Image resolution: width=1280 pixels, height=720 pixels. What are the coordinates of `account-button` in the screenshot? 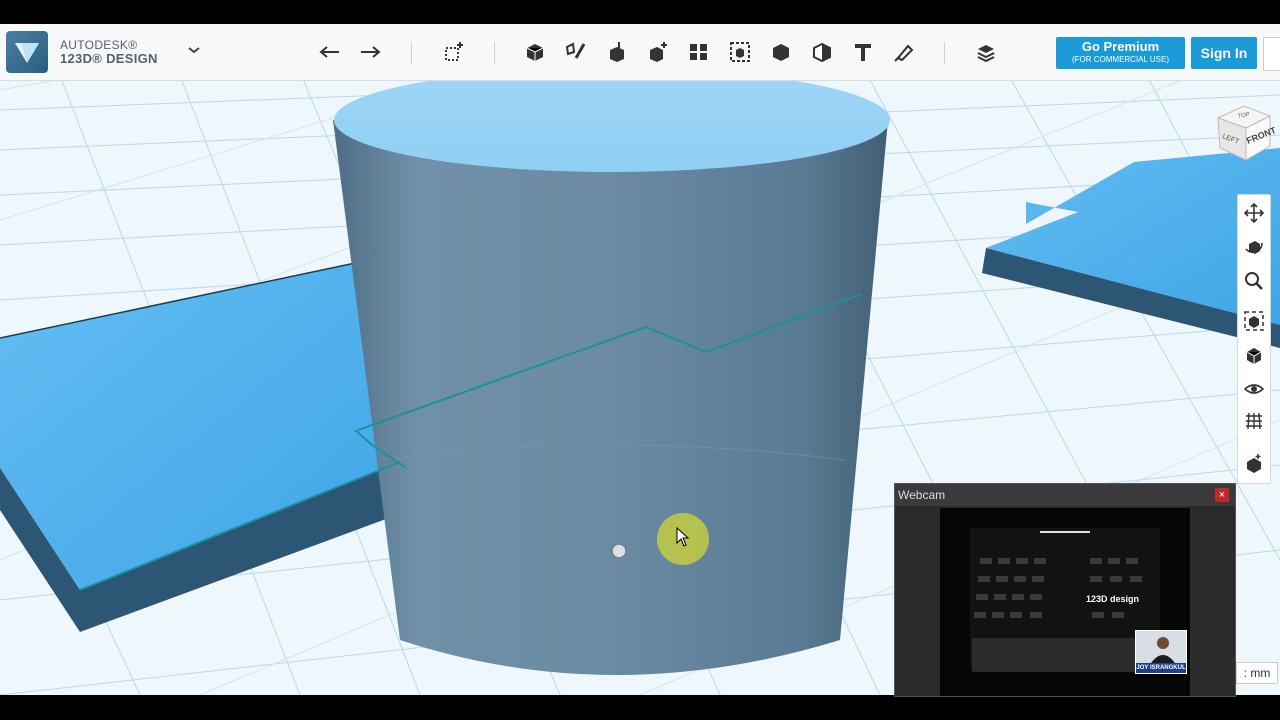 It's located at (1271, 54).